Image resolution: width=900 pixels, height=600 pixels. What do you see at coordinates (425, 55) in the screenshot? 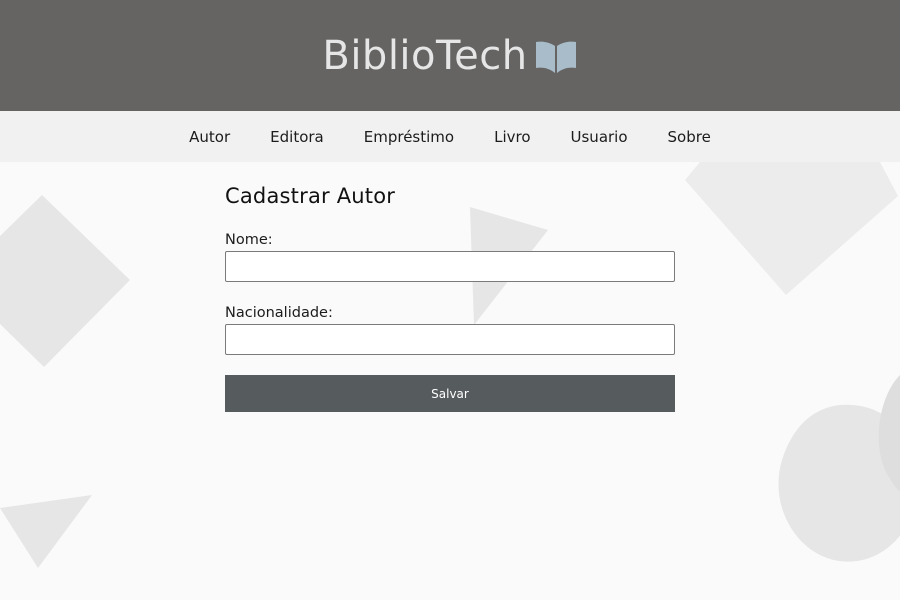
I see `logo-text: BiblioTech` at bounding box center [425, 55].